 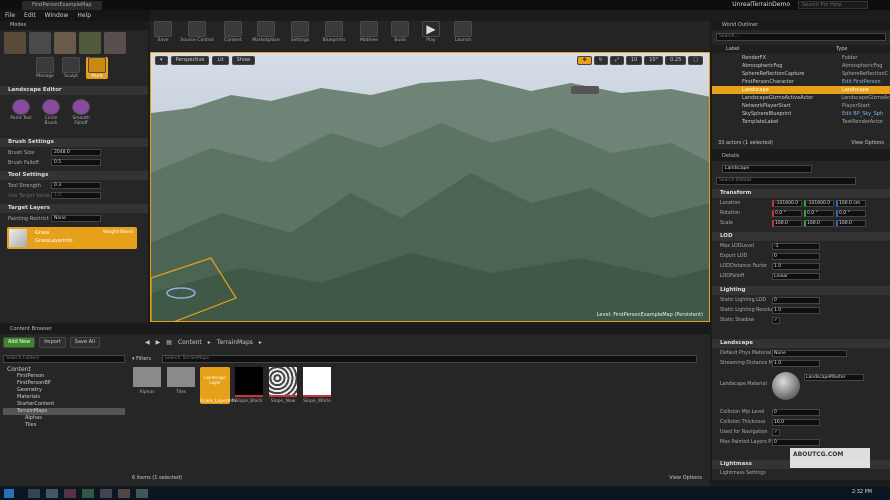 I want to click on paint-tool-button: Paint Tool, so click(x=21, y=112).